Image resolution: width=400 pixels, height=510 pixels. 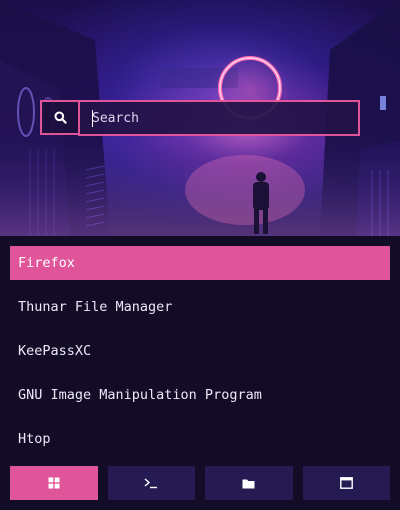 What do you see at coordinates (34, 439) in the screenshot?
I see `list-item-label: Htop` at bounding box center [34, 439].